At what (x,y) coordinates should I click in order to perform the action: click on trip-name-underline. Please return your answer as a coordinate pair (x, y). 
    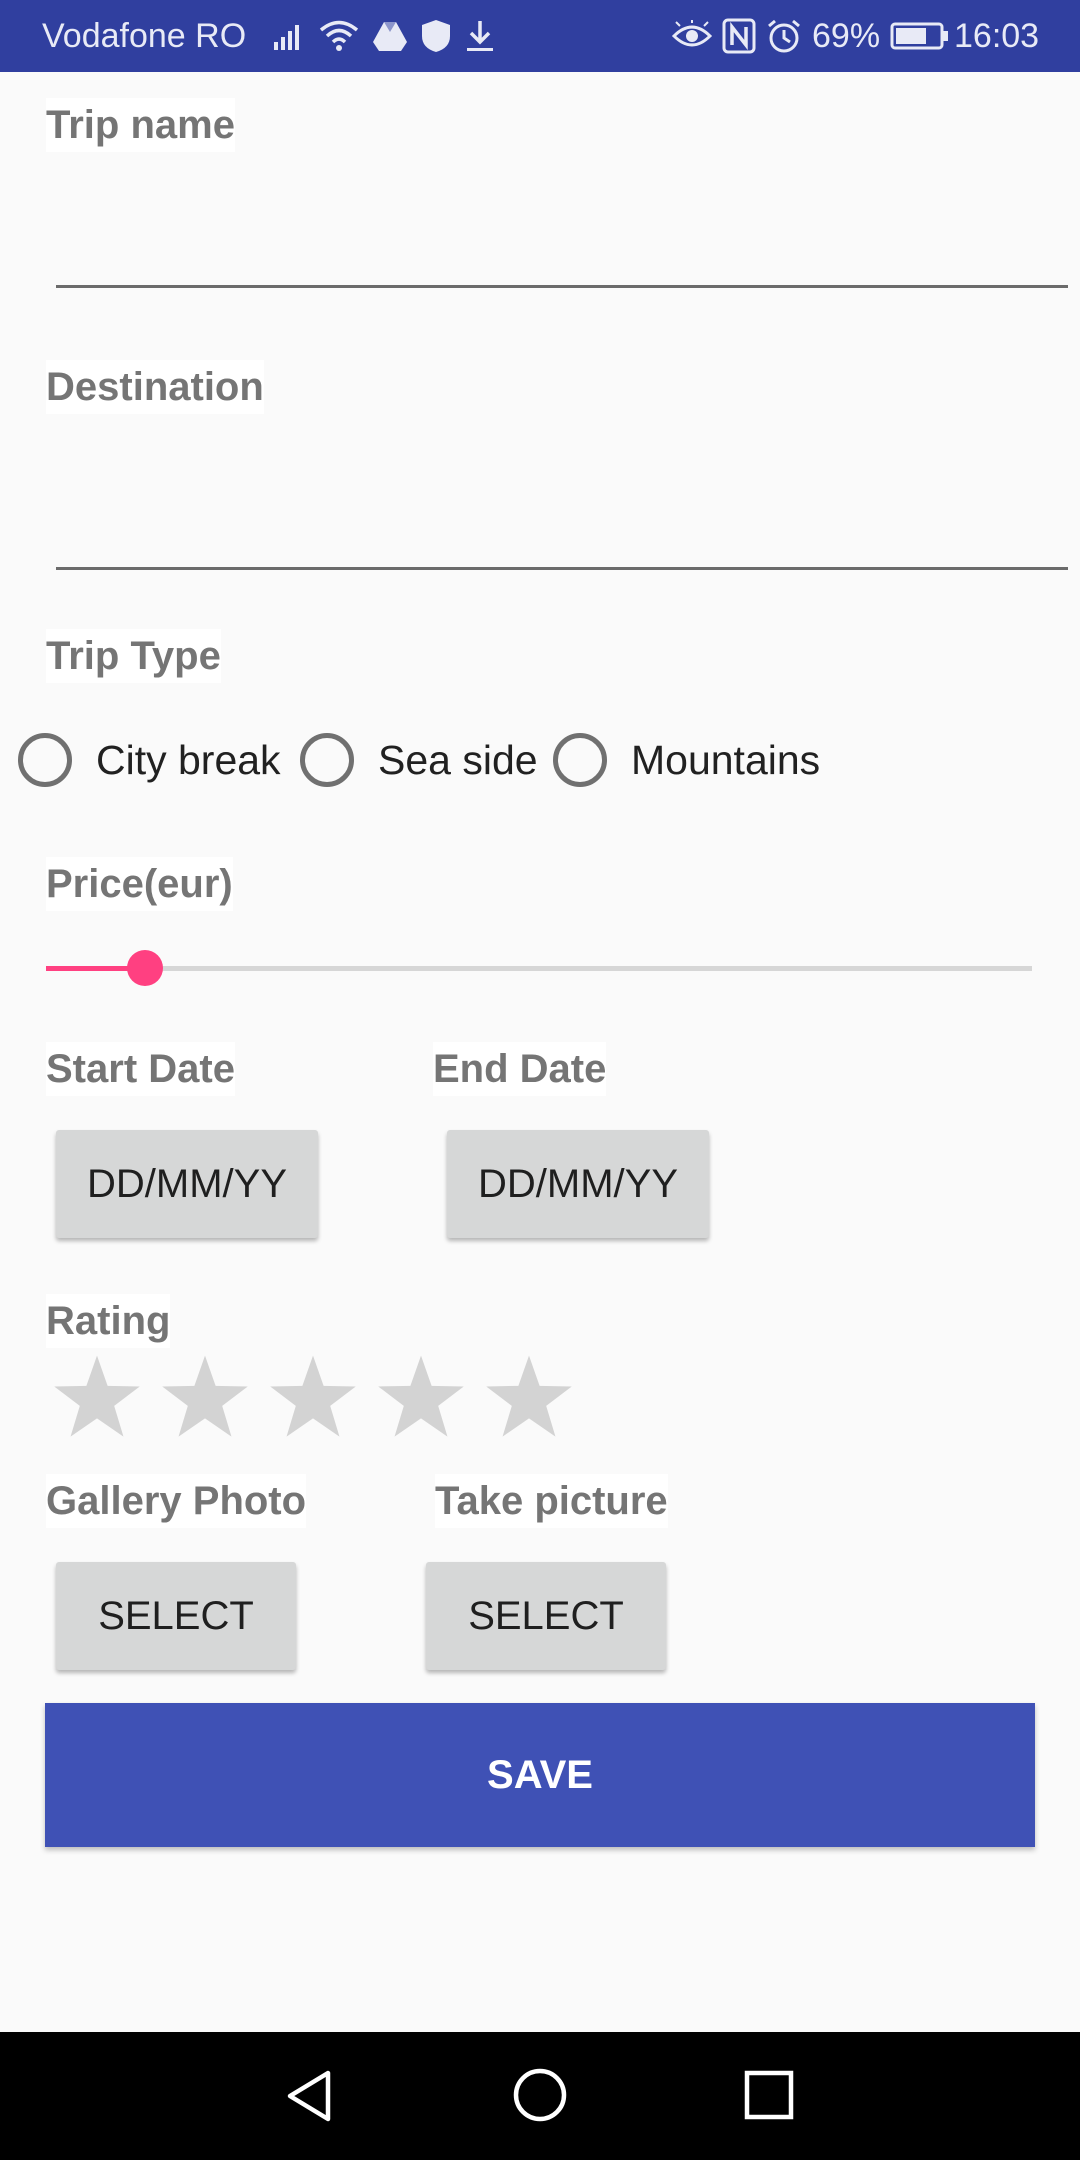
    Looking at the image, I should click on (562, 286).